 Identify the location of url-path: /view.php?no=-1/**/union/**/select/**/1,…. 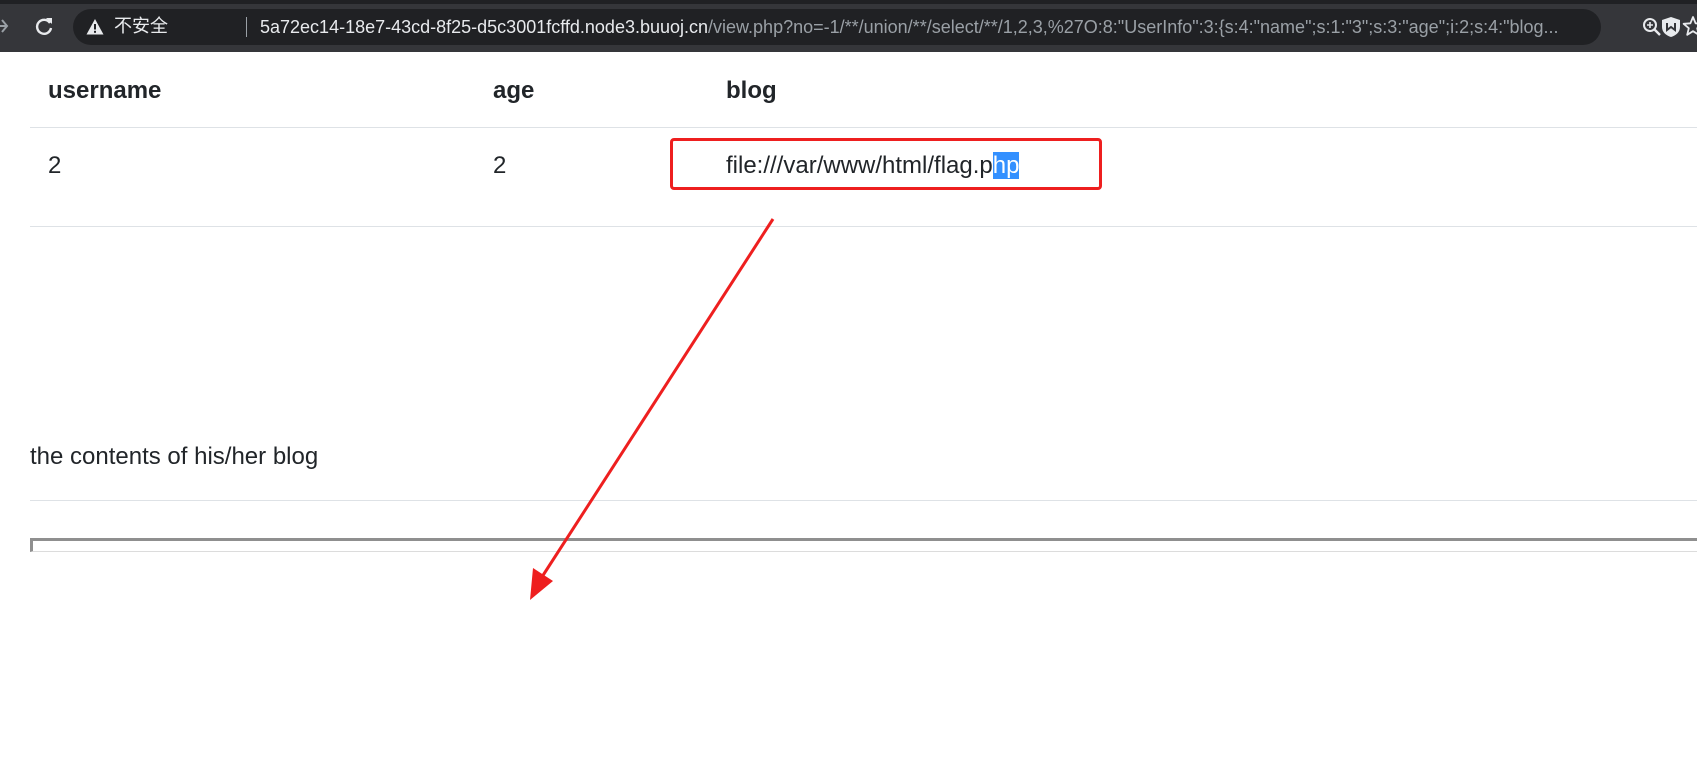
(1133, 27).